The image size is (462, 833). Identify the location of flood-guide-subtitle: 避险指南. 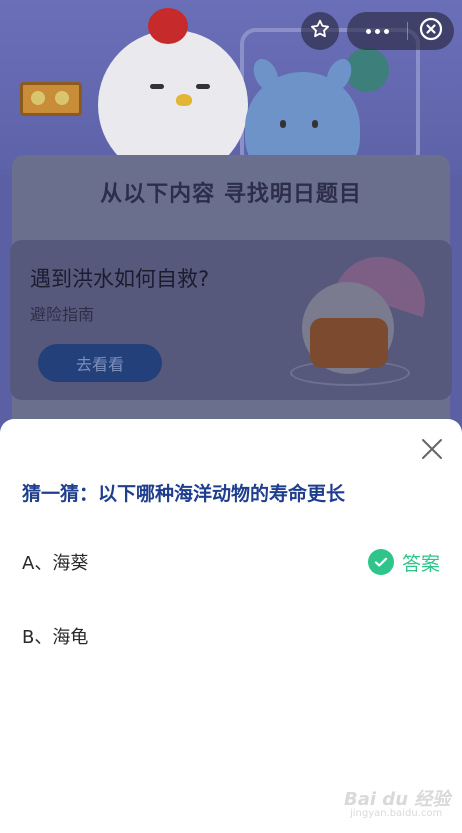
(62, 314).